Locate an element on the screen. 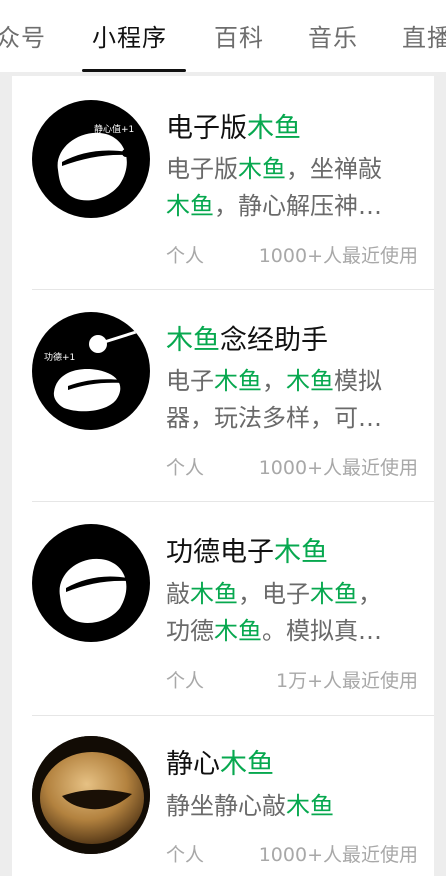 The image size is (446, 876). tab-live: 直播 is located at coordinates (424, 35).